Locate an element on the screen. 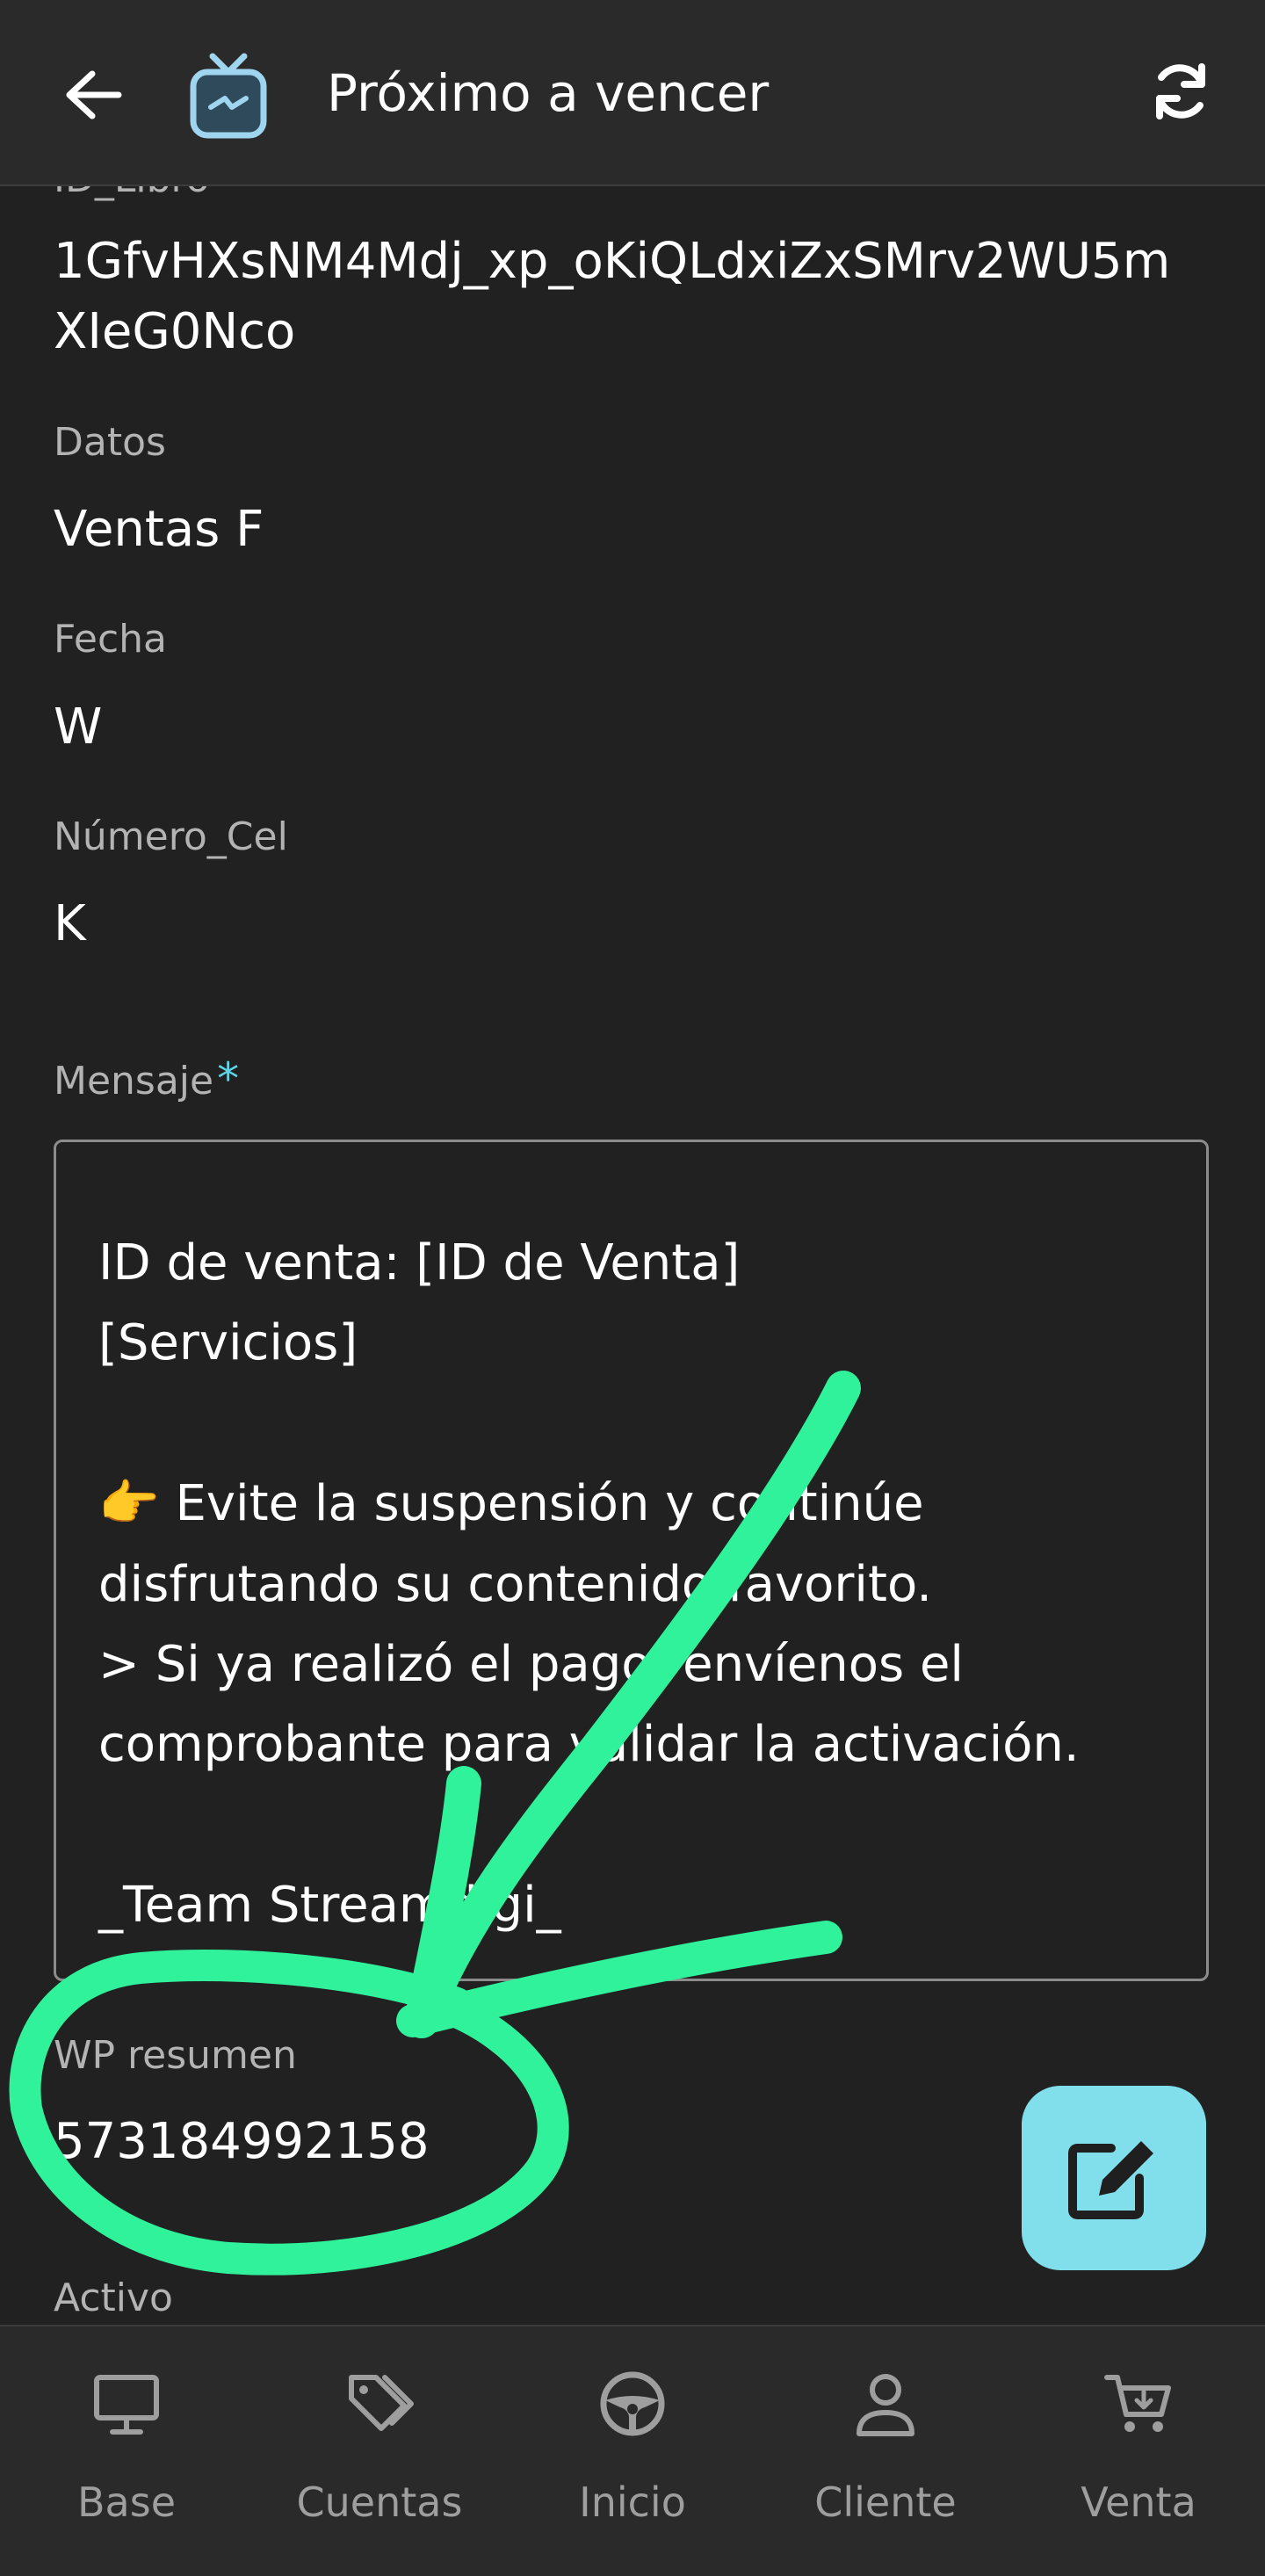 This screenshot has height=2576, width=1265. message-line-5: > Si ya realizó el pago, envíenos el is located at coordinates (531, 1664).